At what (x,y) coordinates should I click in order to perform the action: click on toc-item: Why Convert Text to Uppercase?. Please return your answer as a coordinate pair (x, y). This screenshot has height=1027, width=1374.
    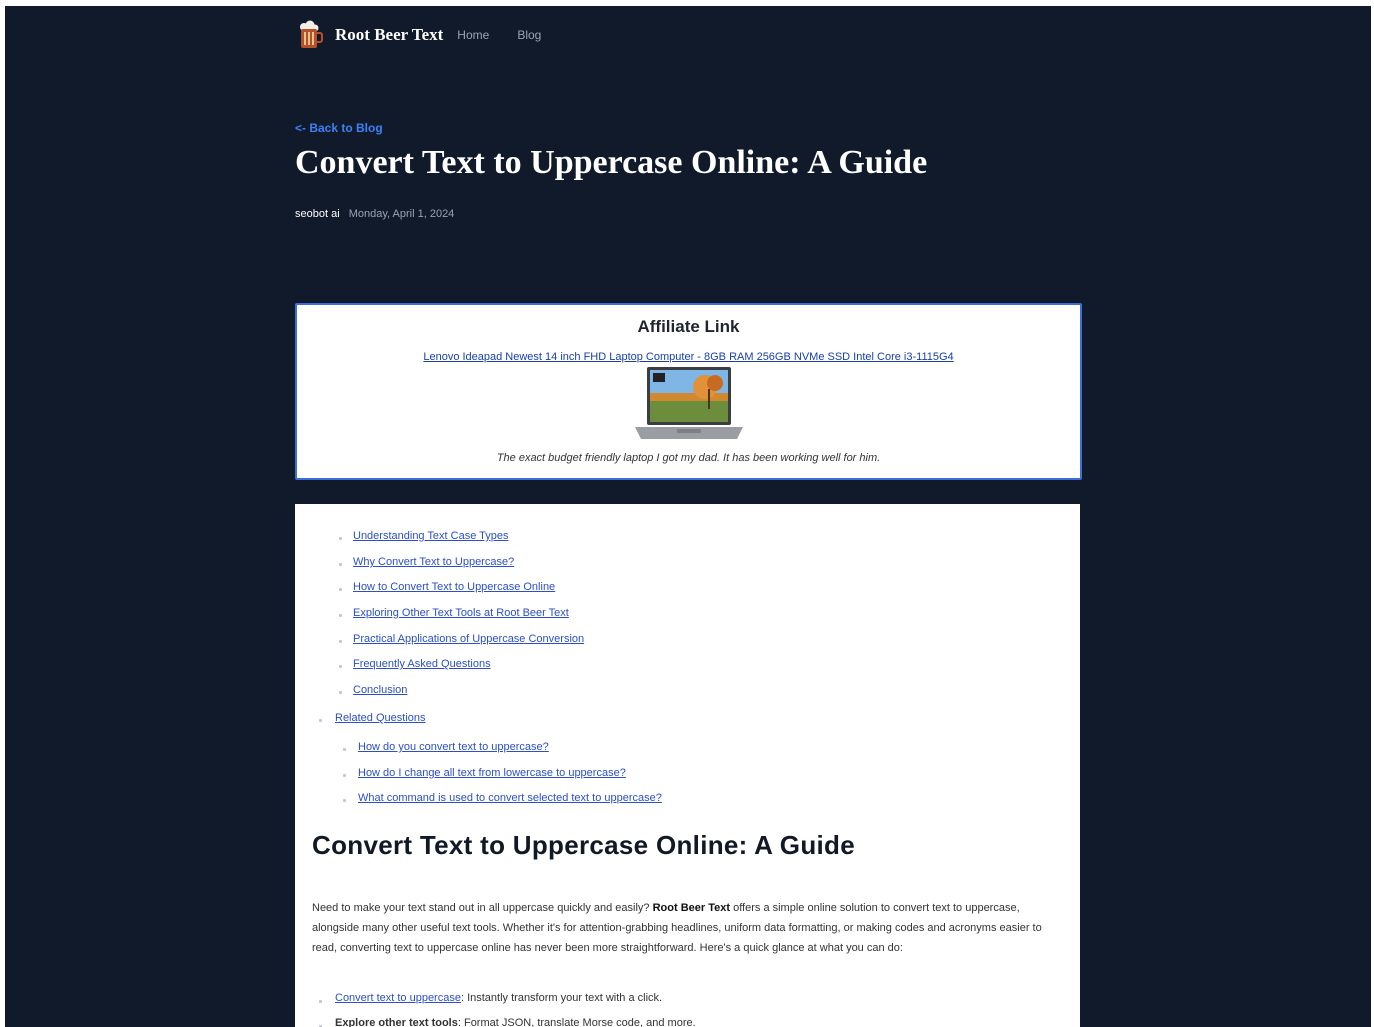
    Looking at the image, I should click on (433, 562).